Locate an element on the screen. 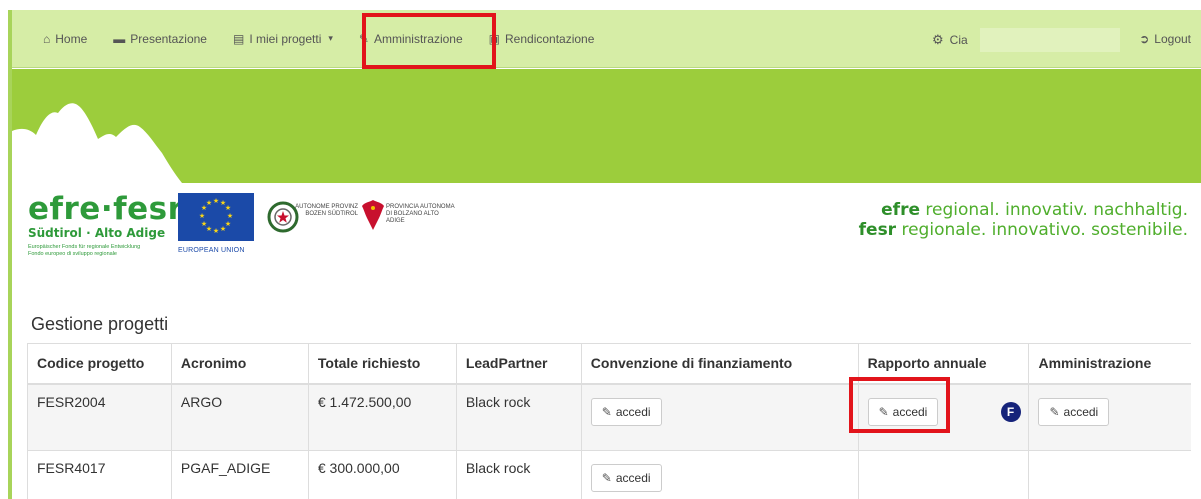  page-title: Gestione progetti is located at coordinates (100, 324).